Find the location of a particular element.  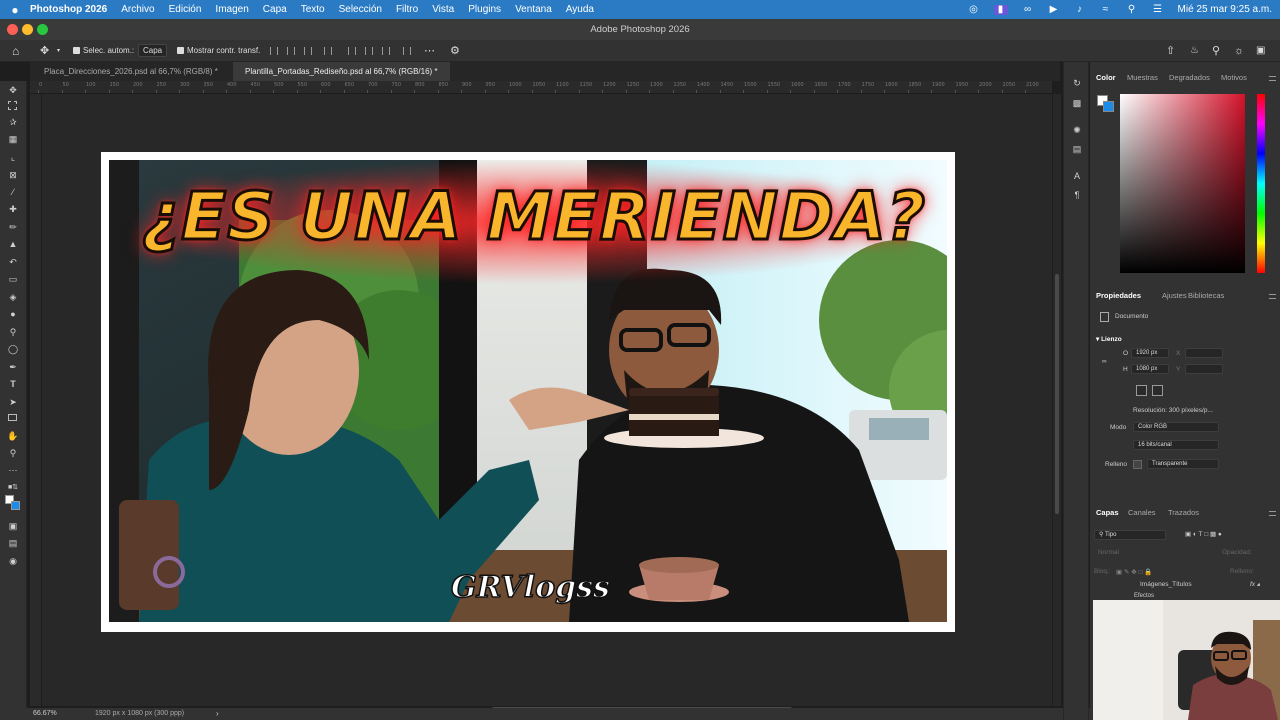

lienzo-section: ▾ Lienzo is located at coordinates (1109, 339).